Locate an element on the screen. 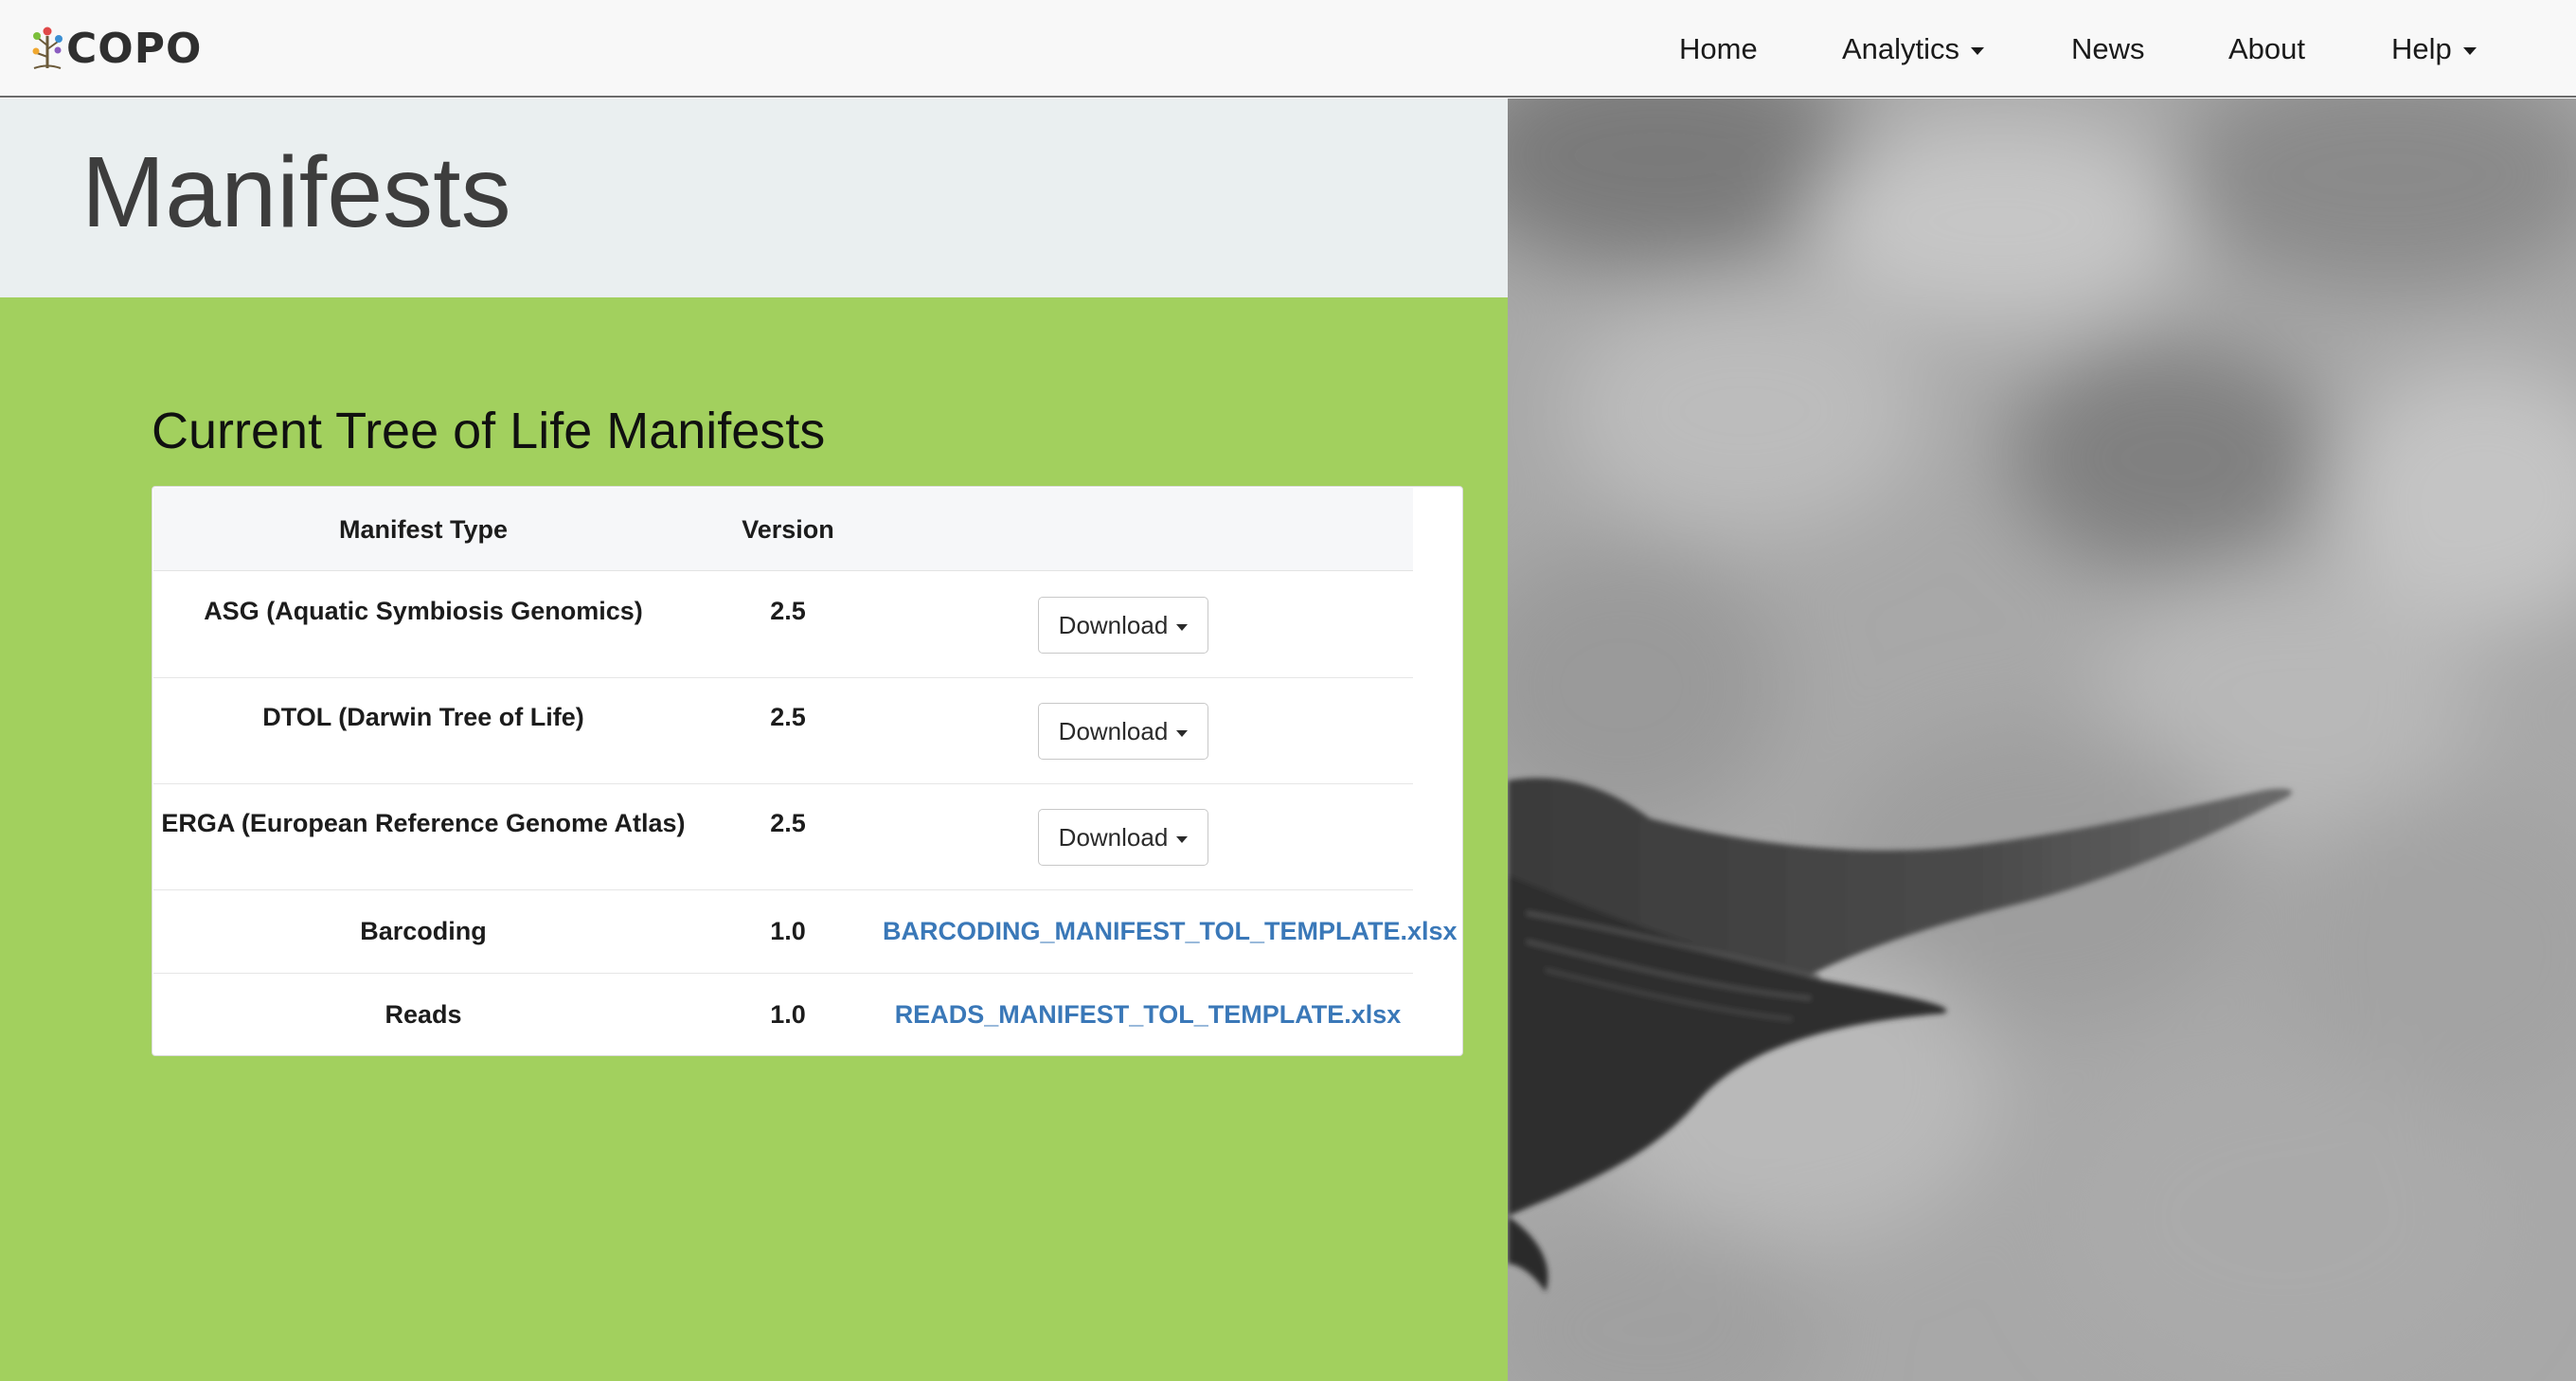 This screenshot has height=1381, width=2576. brand-name: COPO is located at coordinates (134, 48).